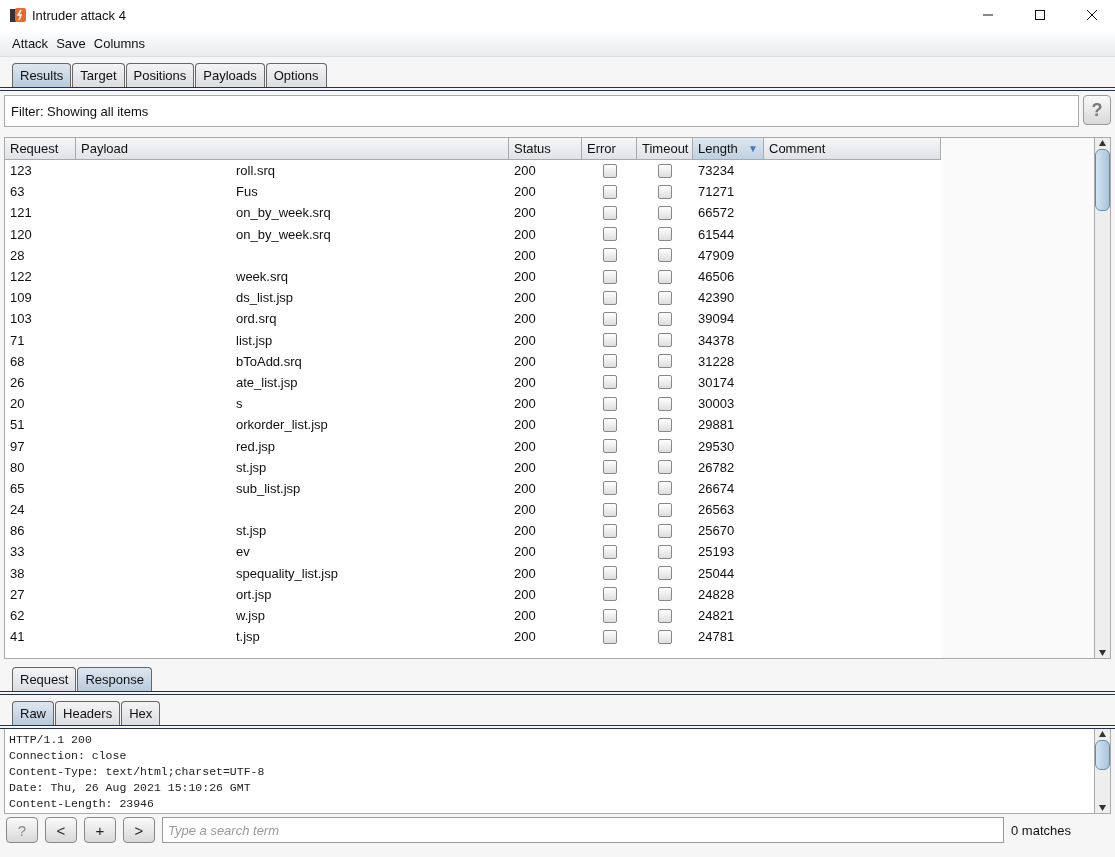  I want to click on tab: Raw, so click(33, 713).